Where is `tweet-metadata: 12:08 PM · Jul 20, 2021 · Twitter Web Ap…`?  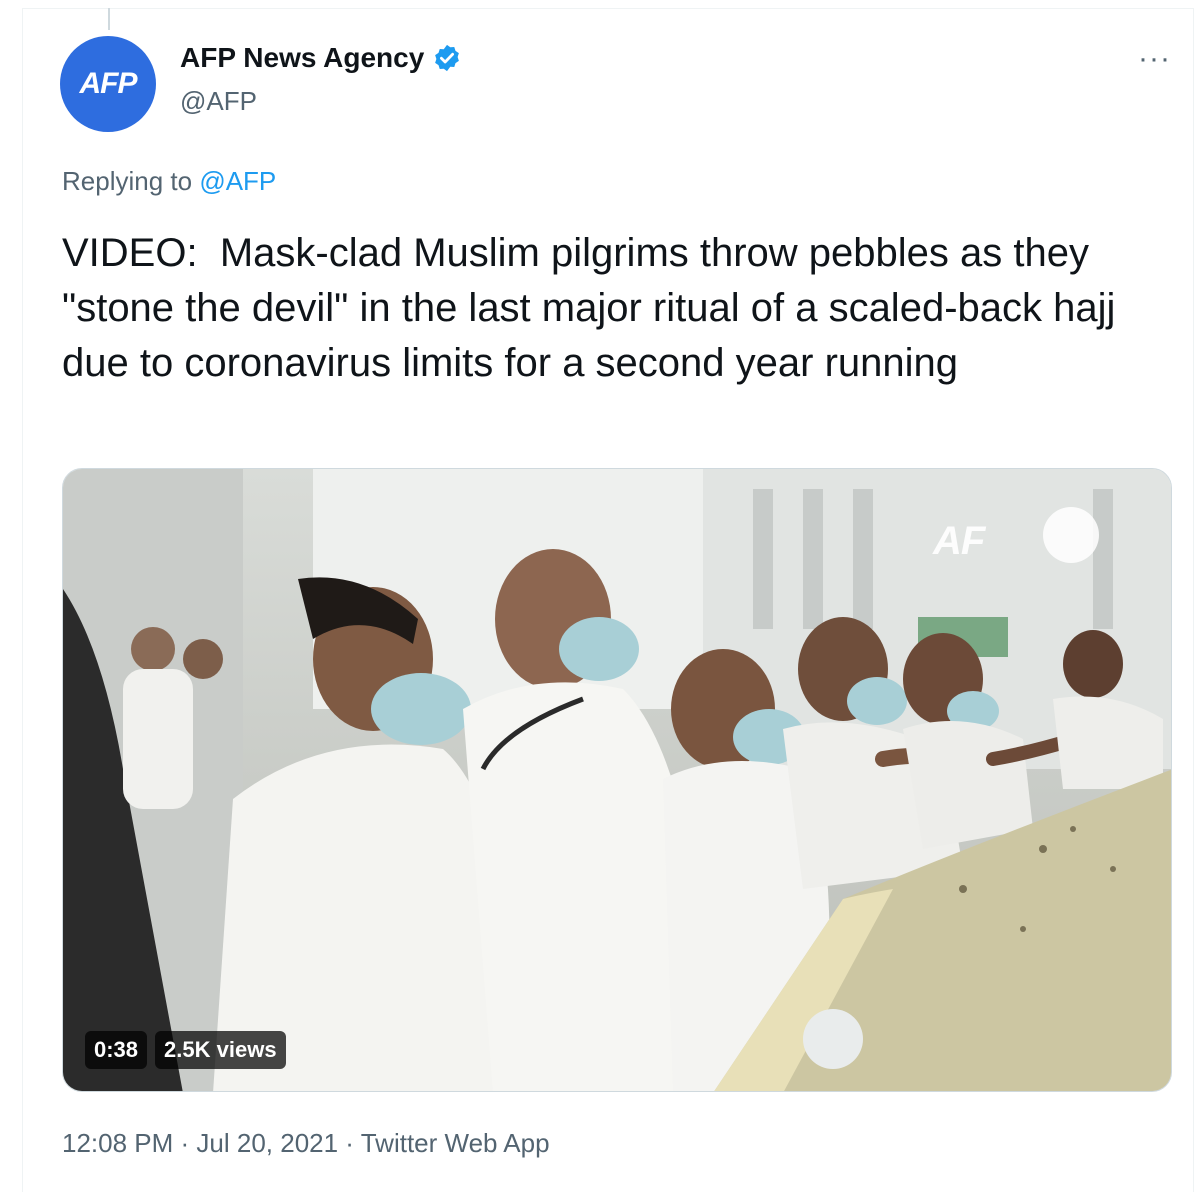 tweet-metadata: 12:08 PM · Jul 20, 2021 · Twitter Web Ap… is located at coordinates (306, 1143).